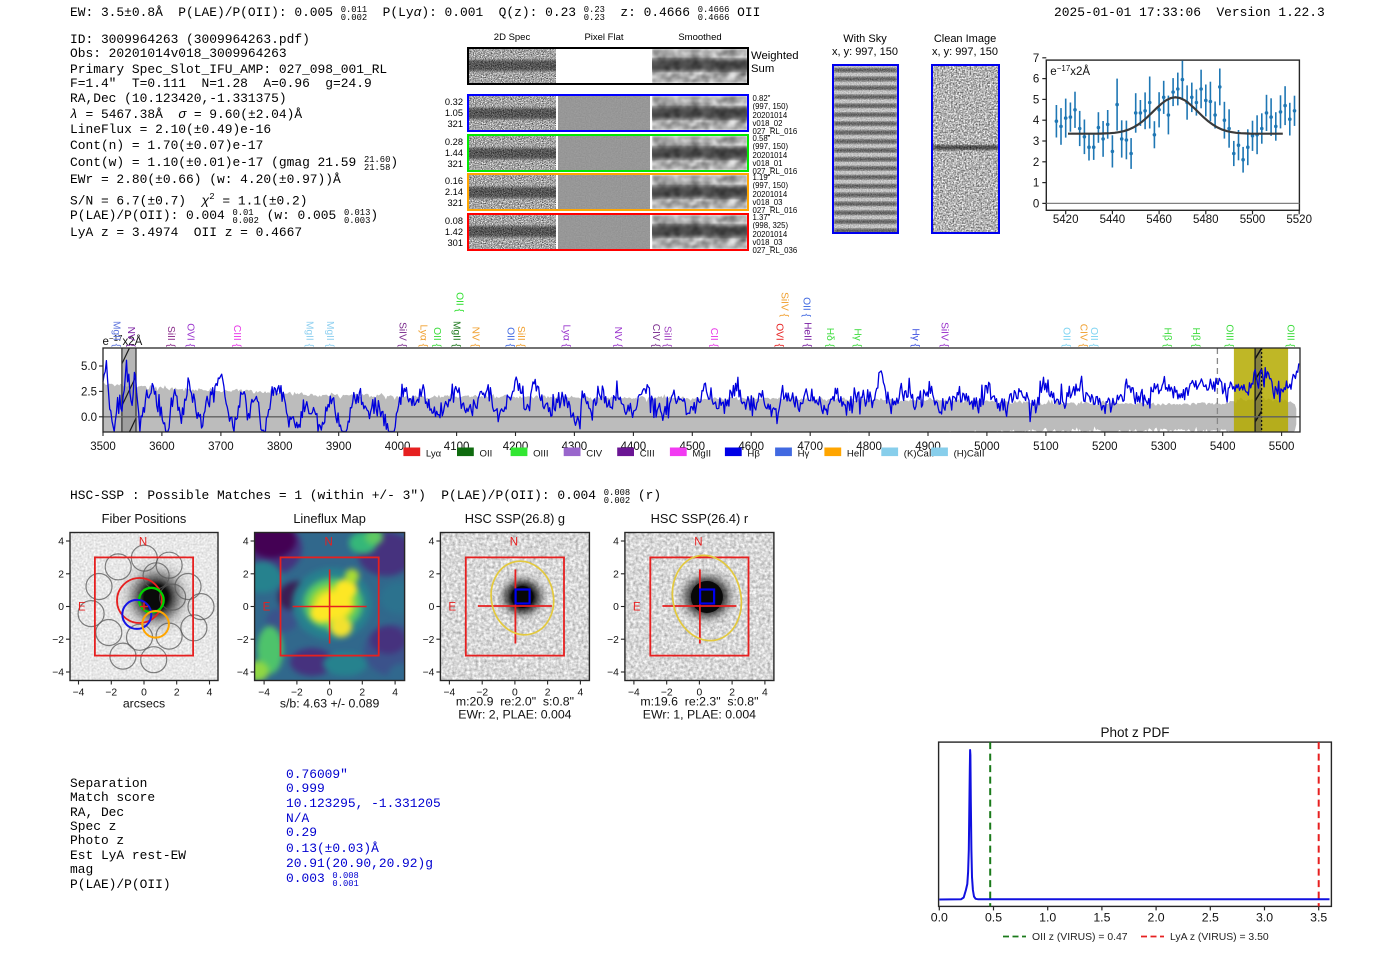 The height and width of the screenshot is (953, 1400). What do you see at coordinates (1080, 937) in the screenshot?
I see `svg-text: OII z (VIRUS) = 0.47` at bounding box center [1080, 937].